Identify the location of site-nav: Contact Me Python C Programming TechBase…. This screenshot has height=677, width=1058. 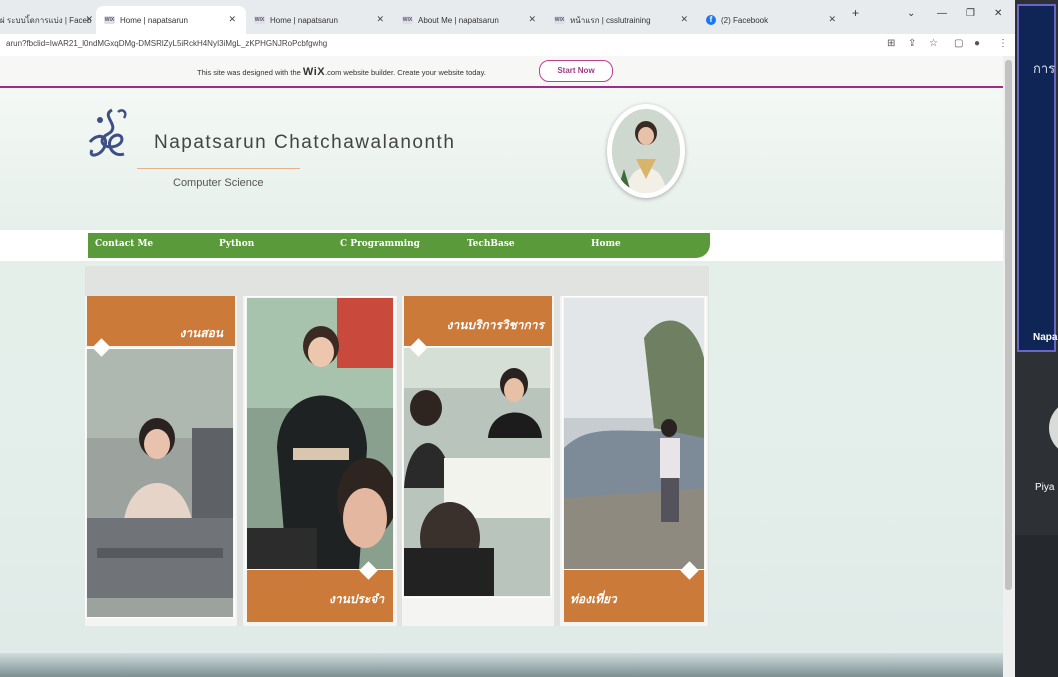
(501, 245).